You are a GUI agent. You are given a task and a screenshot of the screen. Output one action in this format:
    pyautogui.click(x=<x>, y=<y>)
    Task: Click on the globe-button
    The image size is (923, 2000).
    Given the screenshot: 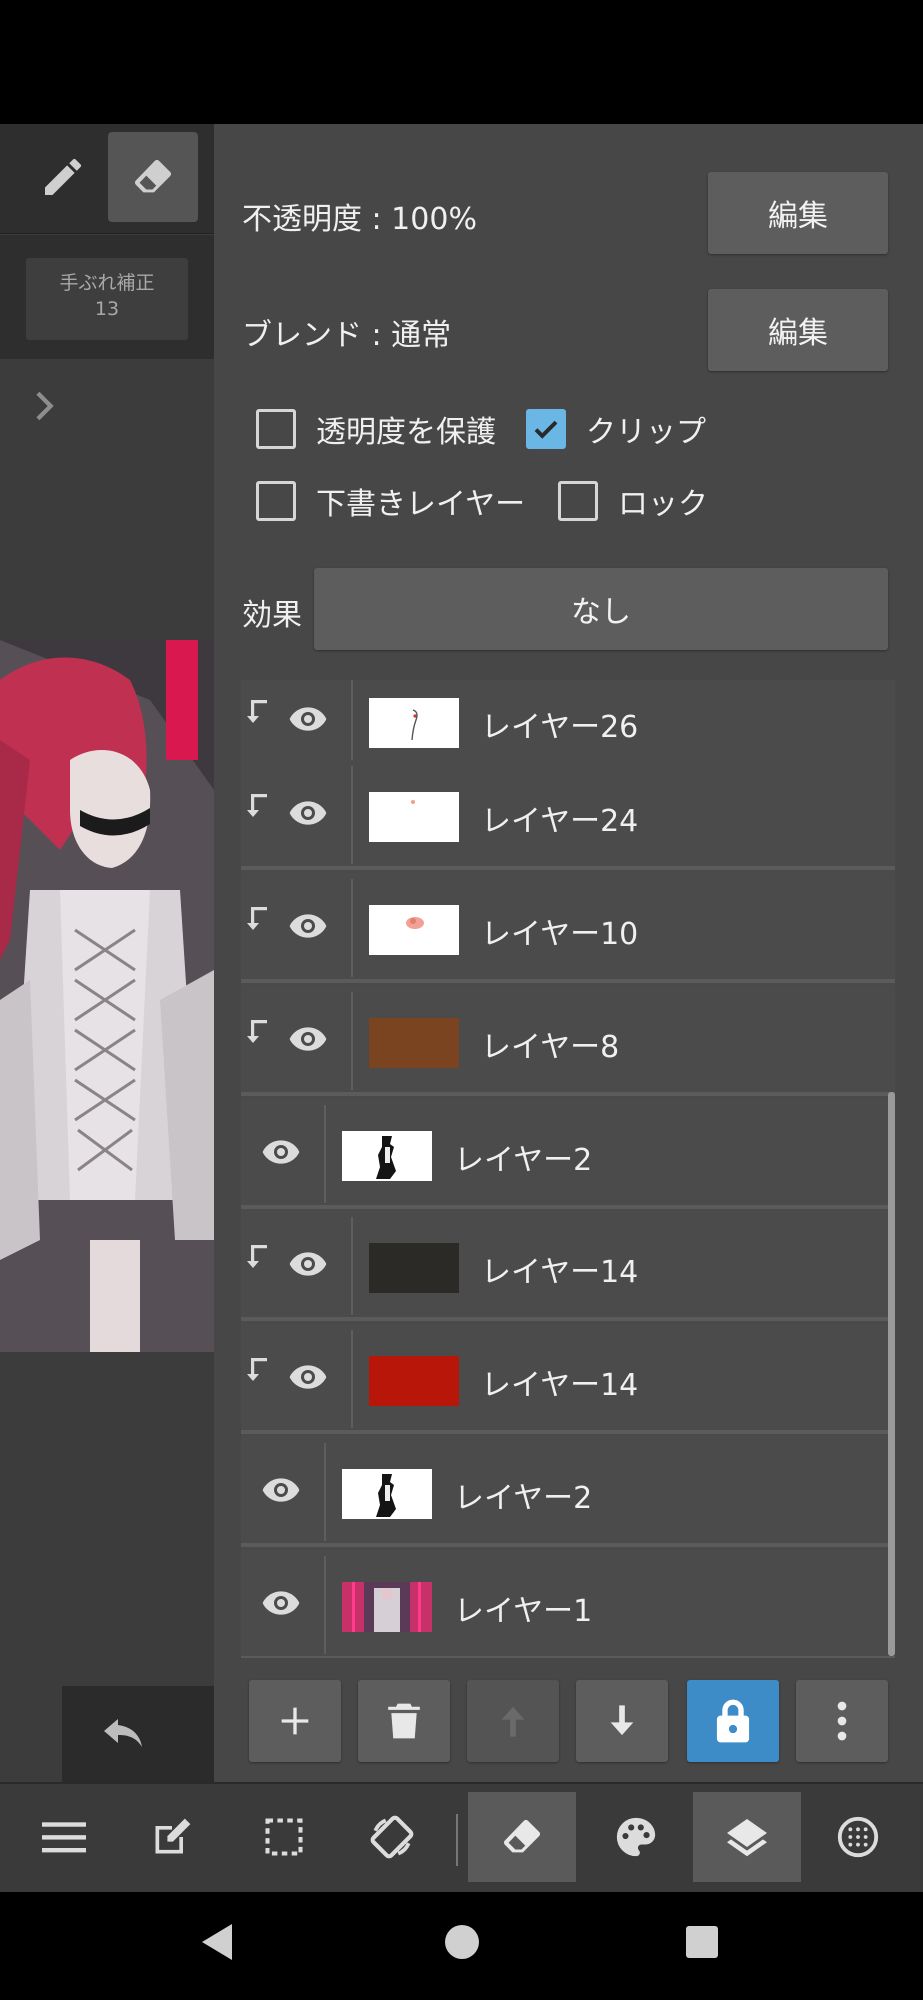 What is the action you would take?
    pyautogui.click(x=858, y=1837)
    